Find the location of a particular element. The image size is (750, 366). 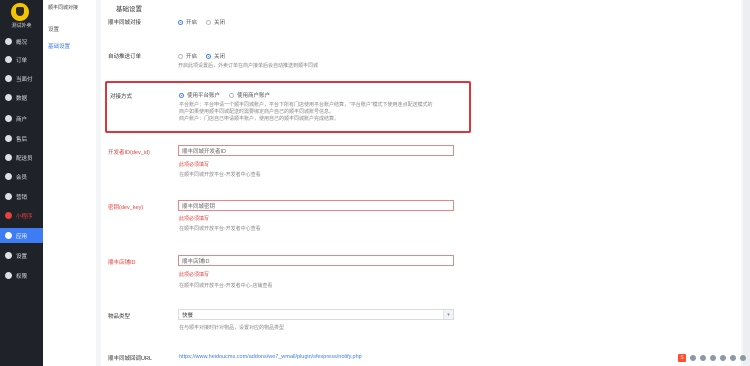

marketing-icon is located at coordinates (8, 196).